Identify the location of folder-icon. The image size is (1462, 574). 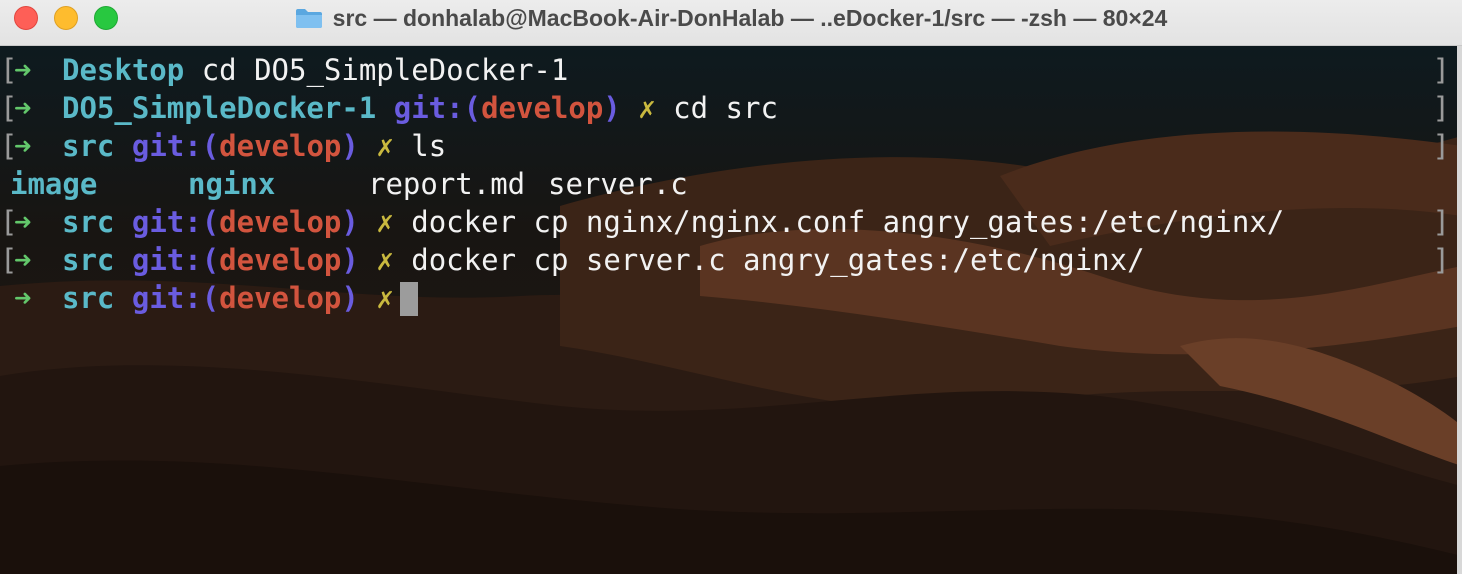
(308, 18).